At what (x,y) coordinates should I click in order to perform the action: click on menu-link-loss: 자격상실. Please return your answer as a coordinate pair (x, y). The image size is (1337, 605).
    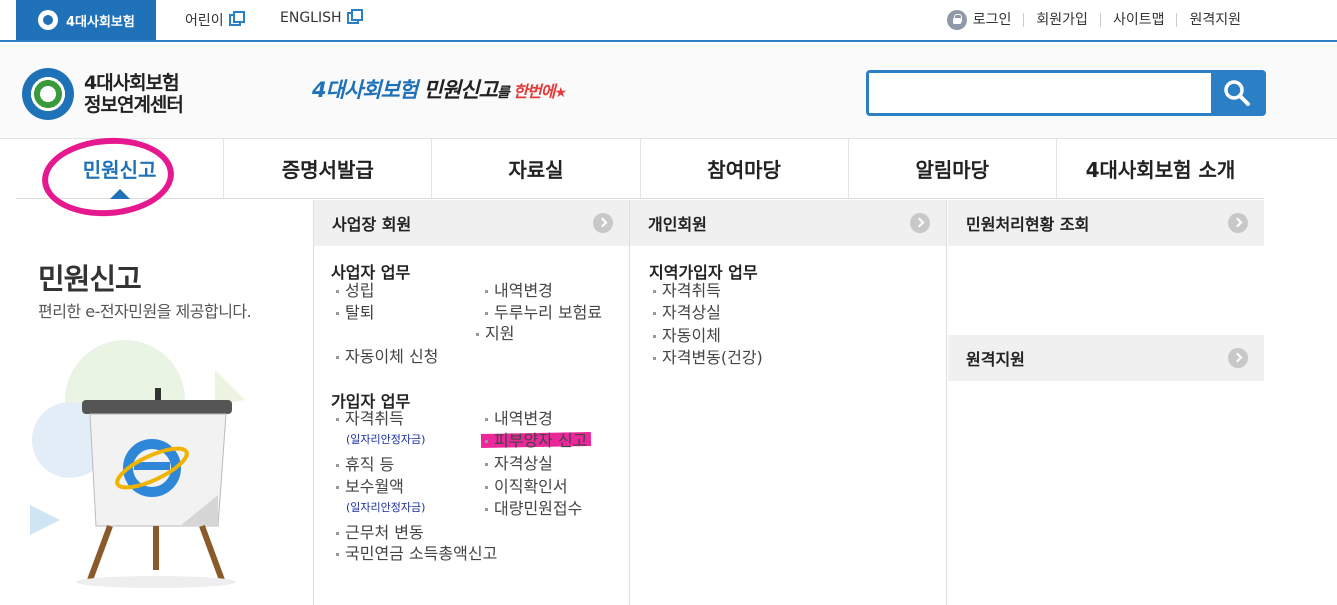
    Looking at the image, I should click on (519, 464).